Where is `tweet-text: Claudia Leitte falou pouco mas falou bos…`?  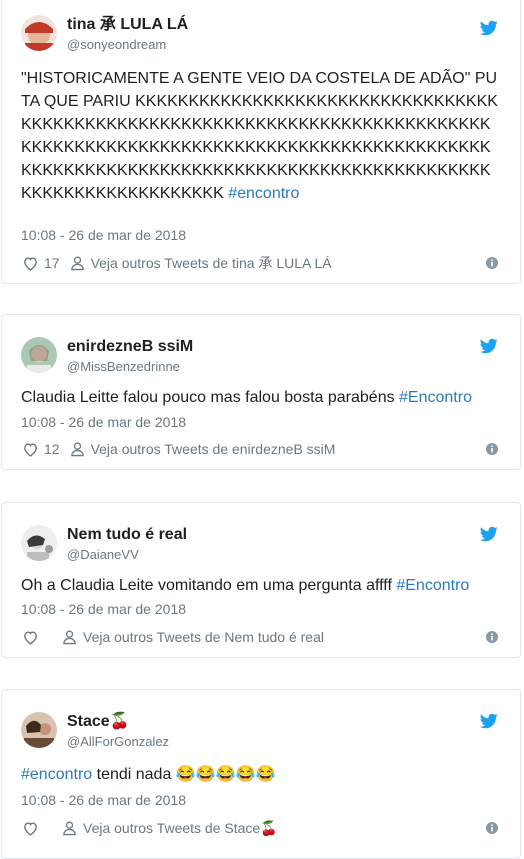
tweet-text: Claudia Leitte falou pouco mas falou bos… is located at coordinates (261, 397).